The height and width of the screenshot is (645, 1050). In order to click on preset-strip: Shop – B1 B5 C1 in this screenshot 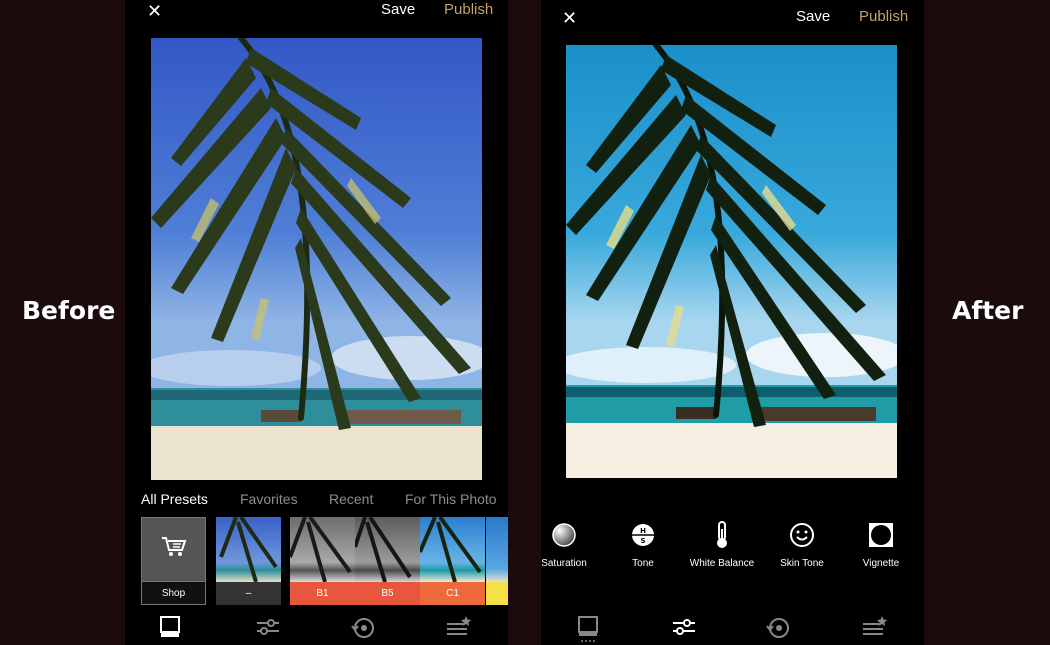, I will do `click(324, 561)`.